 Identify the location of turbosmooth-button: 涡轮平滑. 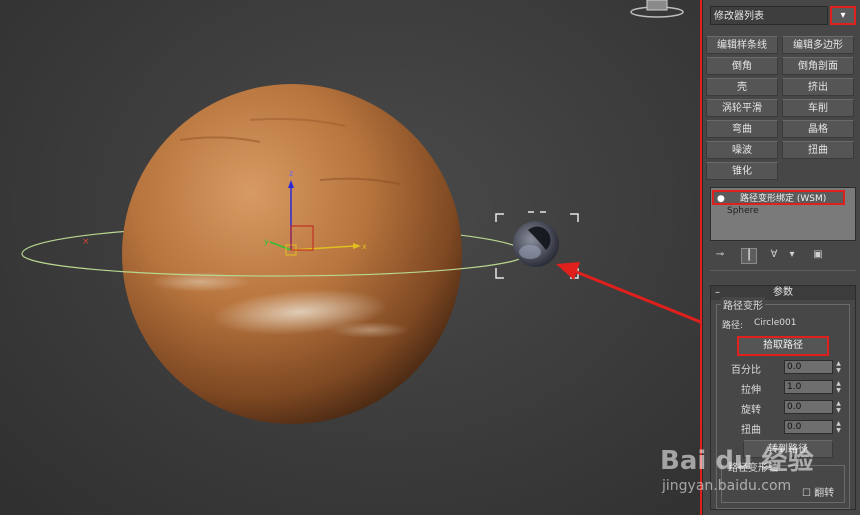
(742, 108).